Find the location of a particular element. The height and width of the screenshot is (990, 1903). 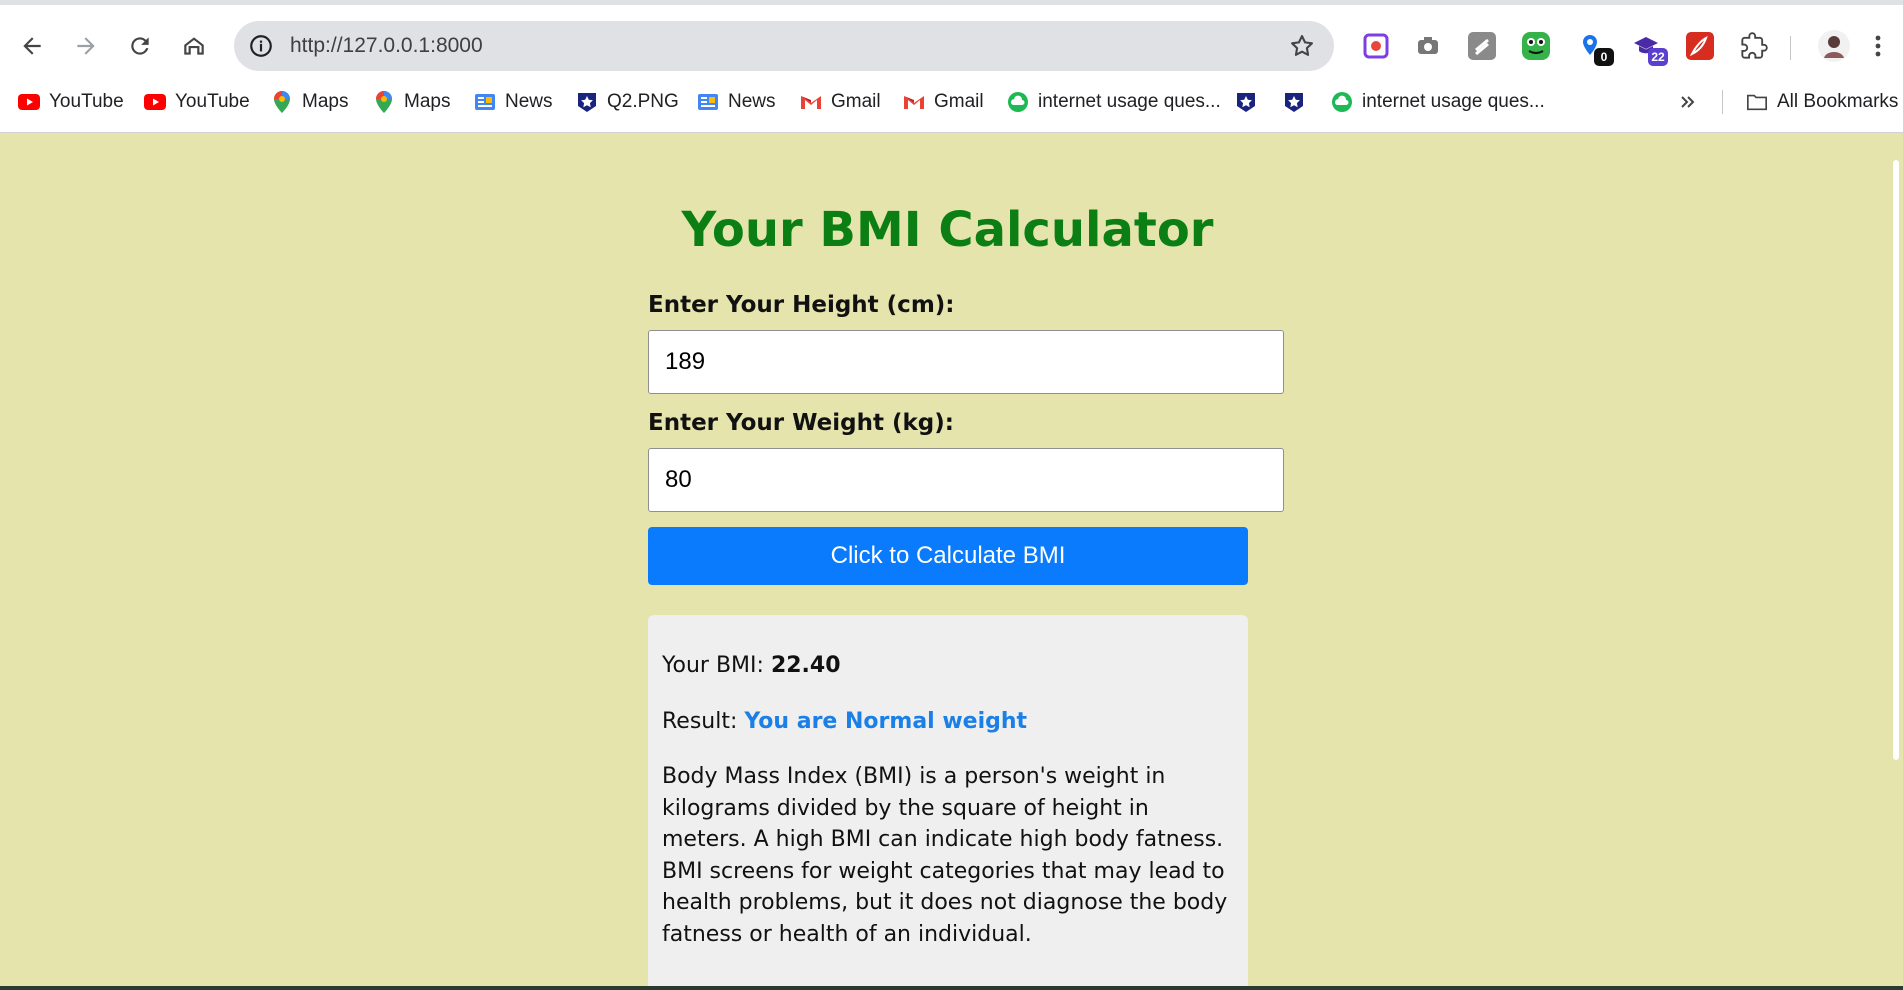

avatar-icon is located at coordinates (1834, 47).